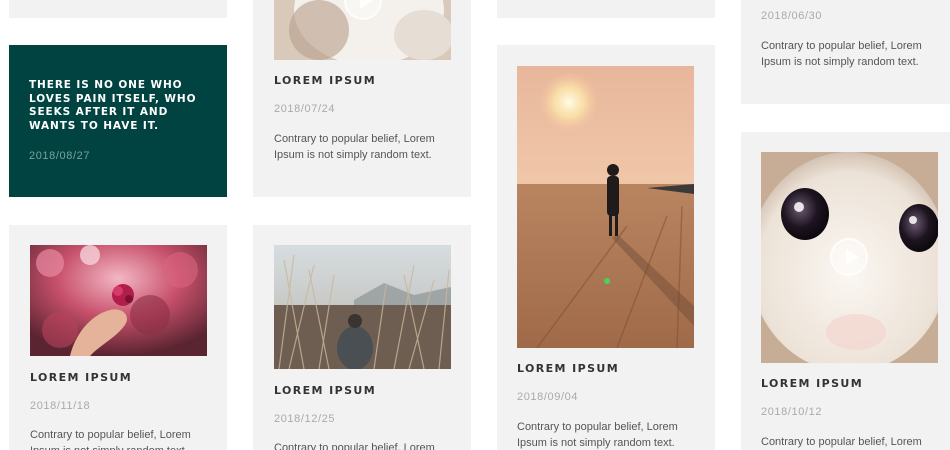 This screenshot has height=450, width=950. I want to click on play-icon, so click(849, 257).